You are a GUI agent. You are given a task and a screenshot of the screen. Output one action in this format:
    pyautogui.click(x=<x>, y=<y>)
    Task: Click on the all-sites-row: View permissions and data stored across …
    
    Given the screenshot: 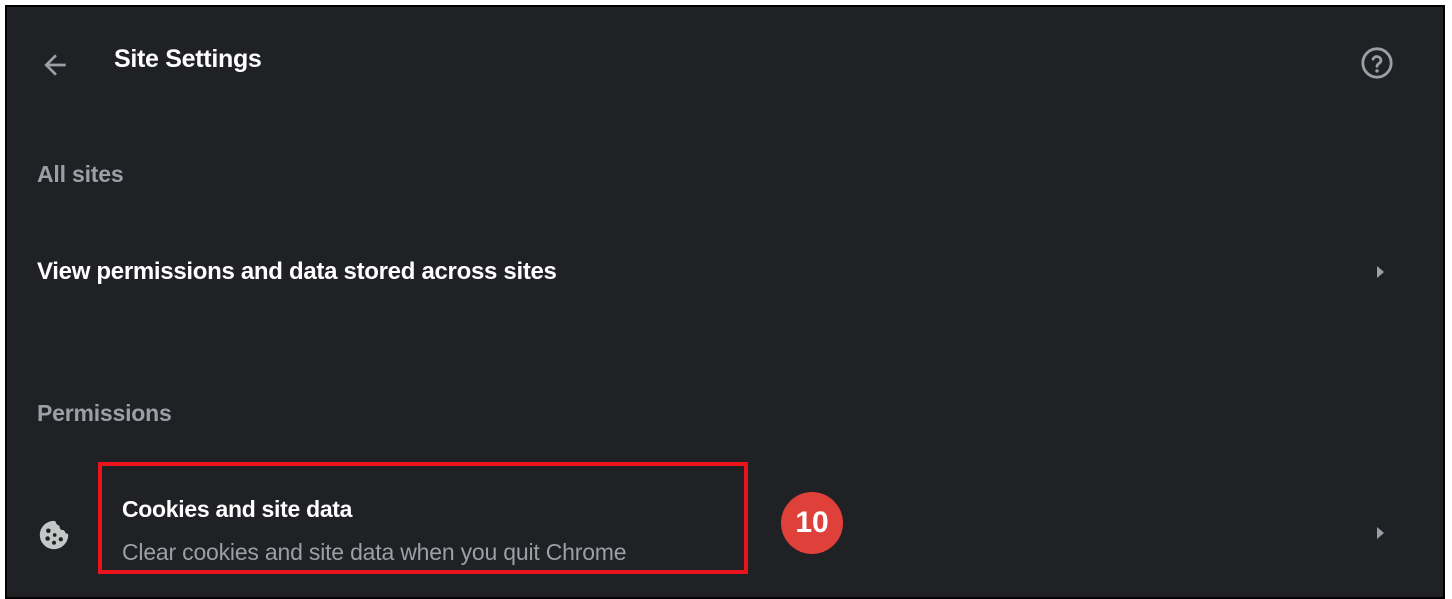 What is the action you would take?
    pyautogui.click(x=725, y=272)
    